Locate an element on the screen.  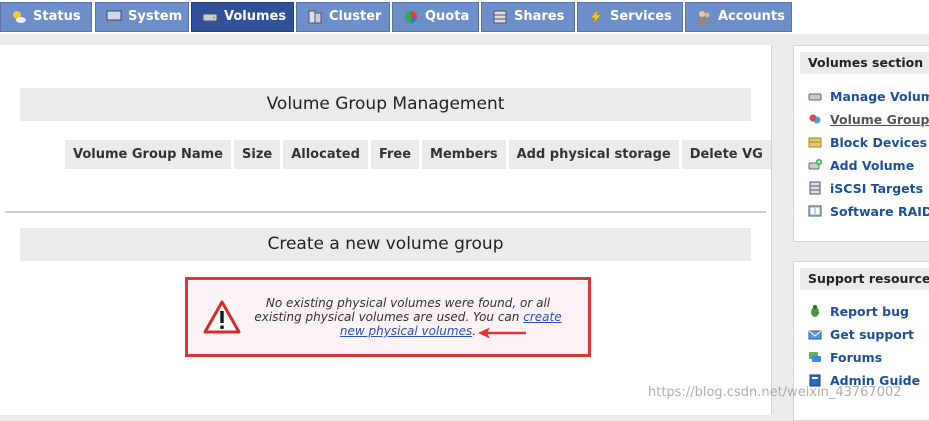
column-header-delete-vg: Delete VG is located at coordinates (726, 154).